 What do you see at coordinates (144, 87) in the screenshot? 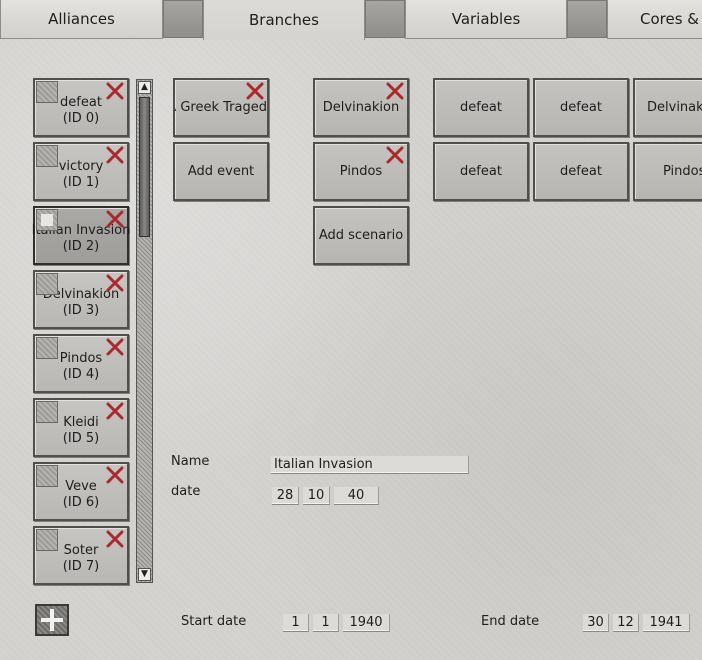
I see `scroll-up-icon: ▲` at bounding box center [144, 87].